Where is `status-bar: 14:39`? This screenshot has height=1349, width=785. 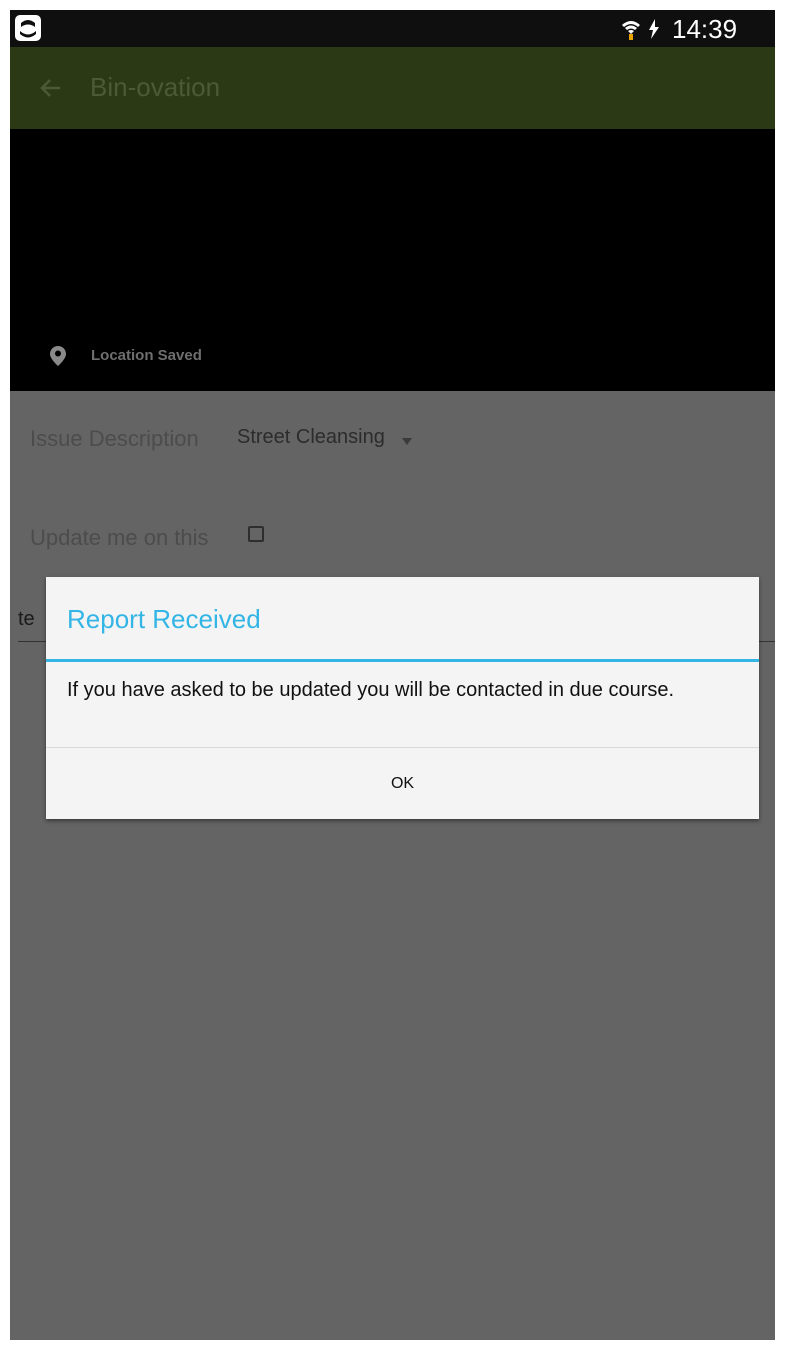 status-bar: 14:39 is located at coordinates (392, 28).